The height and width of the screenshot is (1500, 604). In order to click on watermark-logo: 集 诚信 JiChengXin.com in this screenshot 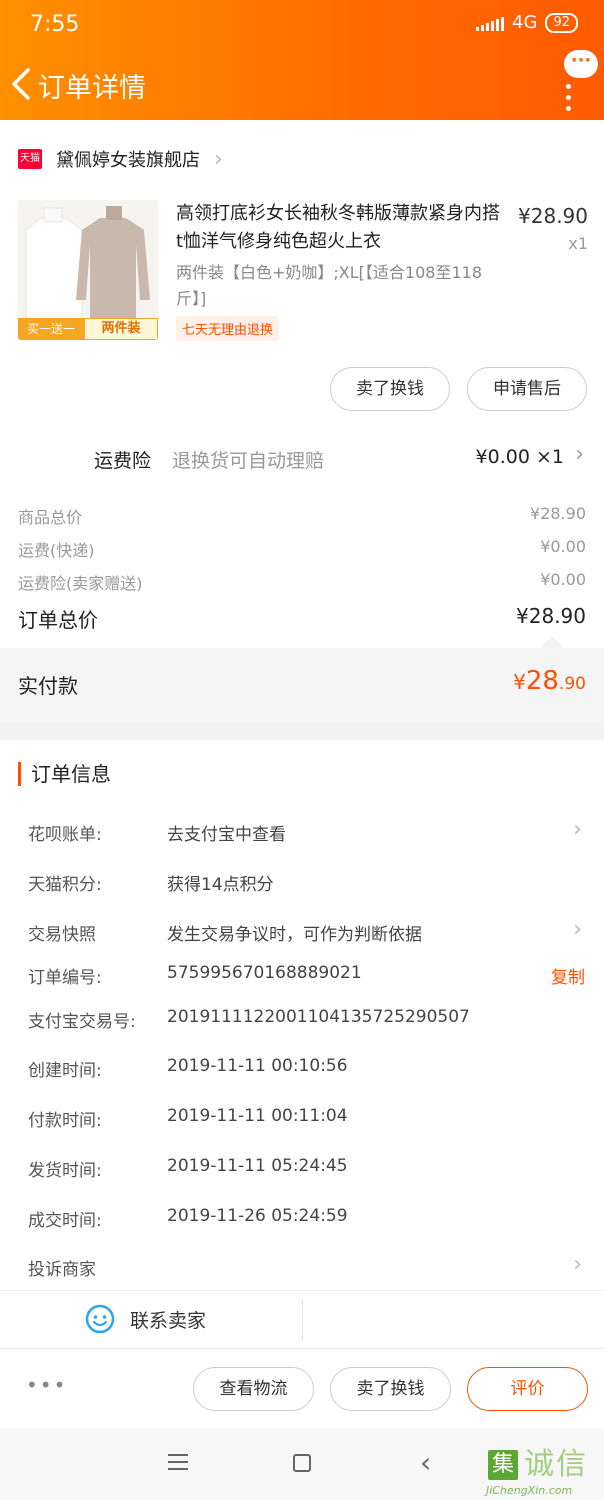, I will do `click(545, 1474)`.